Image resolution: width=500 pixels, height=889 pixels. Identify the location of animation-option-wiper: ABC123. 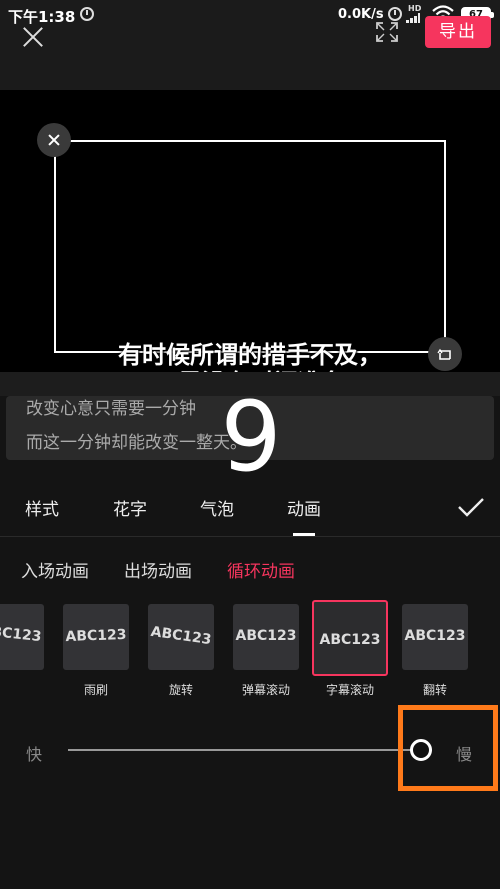
(96, 637).